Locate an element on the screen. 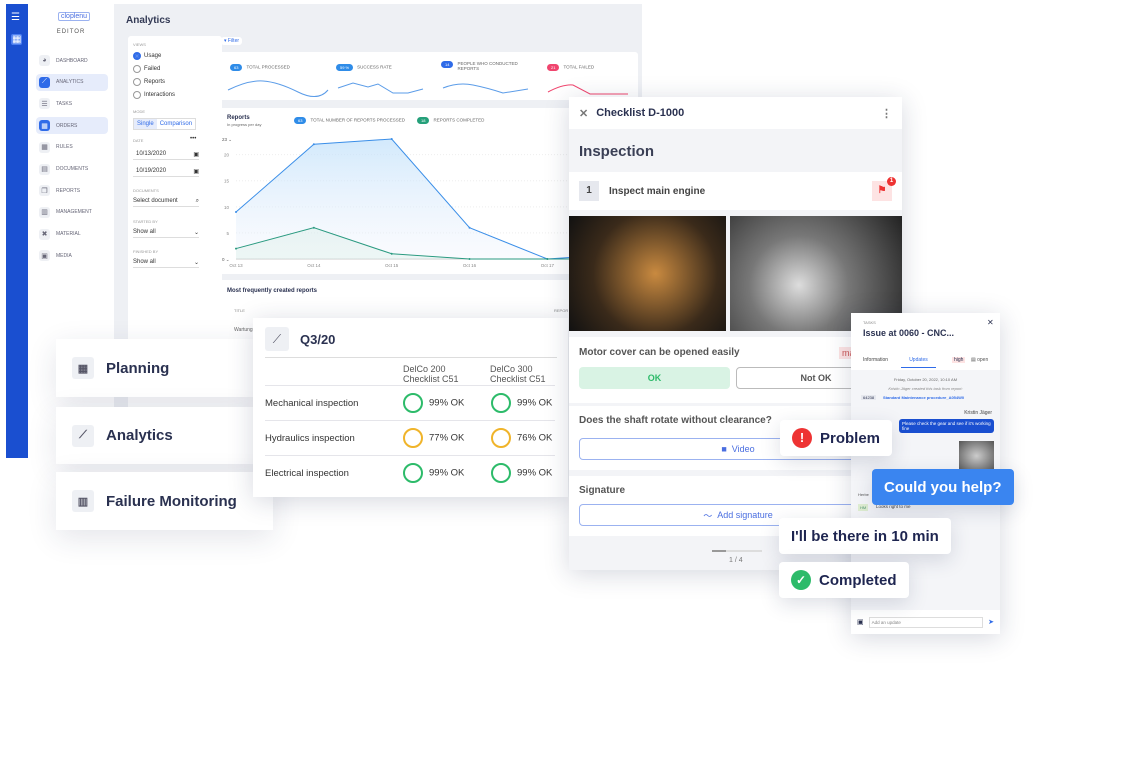  stats-card is located at coordinates (428, 76).